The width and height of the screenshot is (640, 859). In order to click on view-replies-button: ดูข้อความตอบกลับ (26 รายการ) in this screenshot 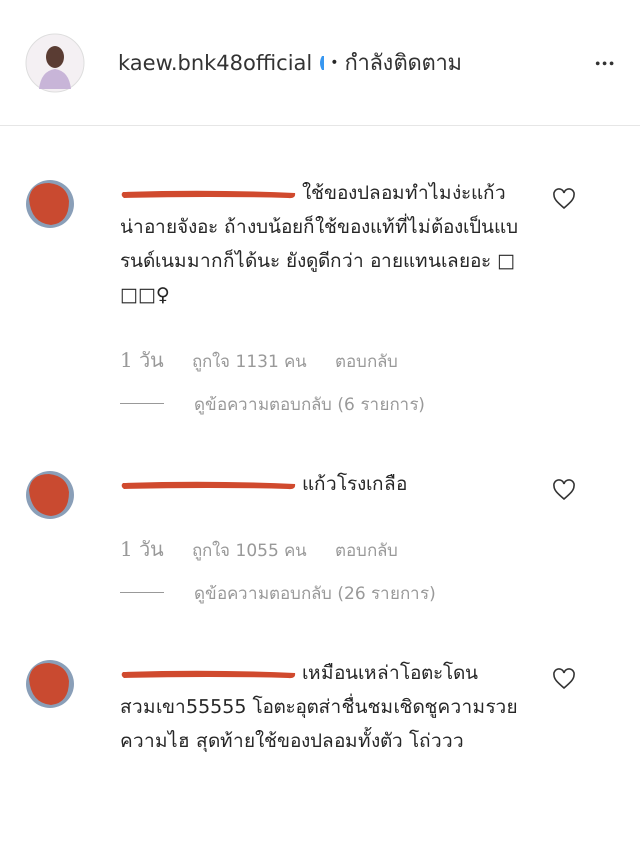, I will do `click(315, 592)`.